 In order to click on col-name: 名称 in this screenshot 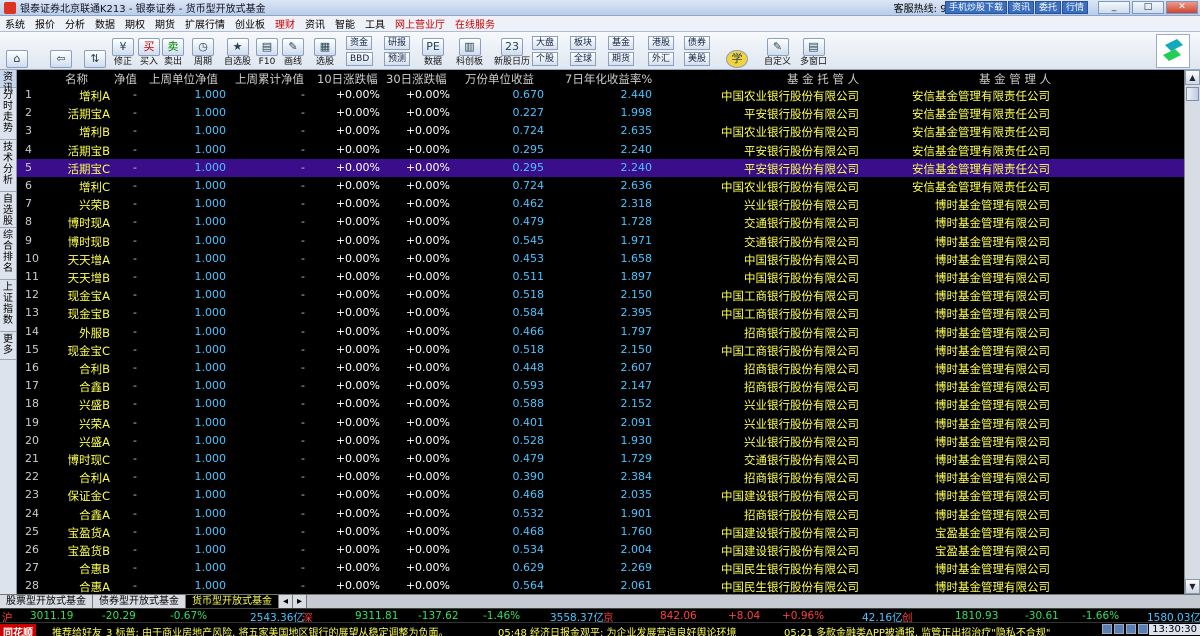, I will do `click(76, 79)`.